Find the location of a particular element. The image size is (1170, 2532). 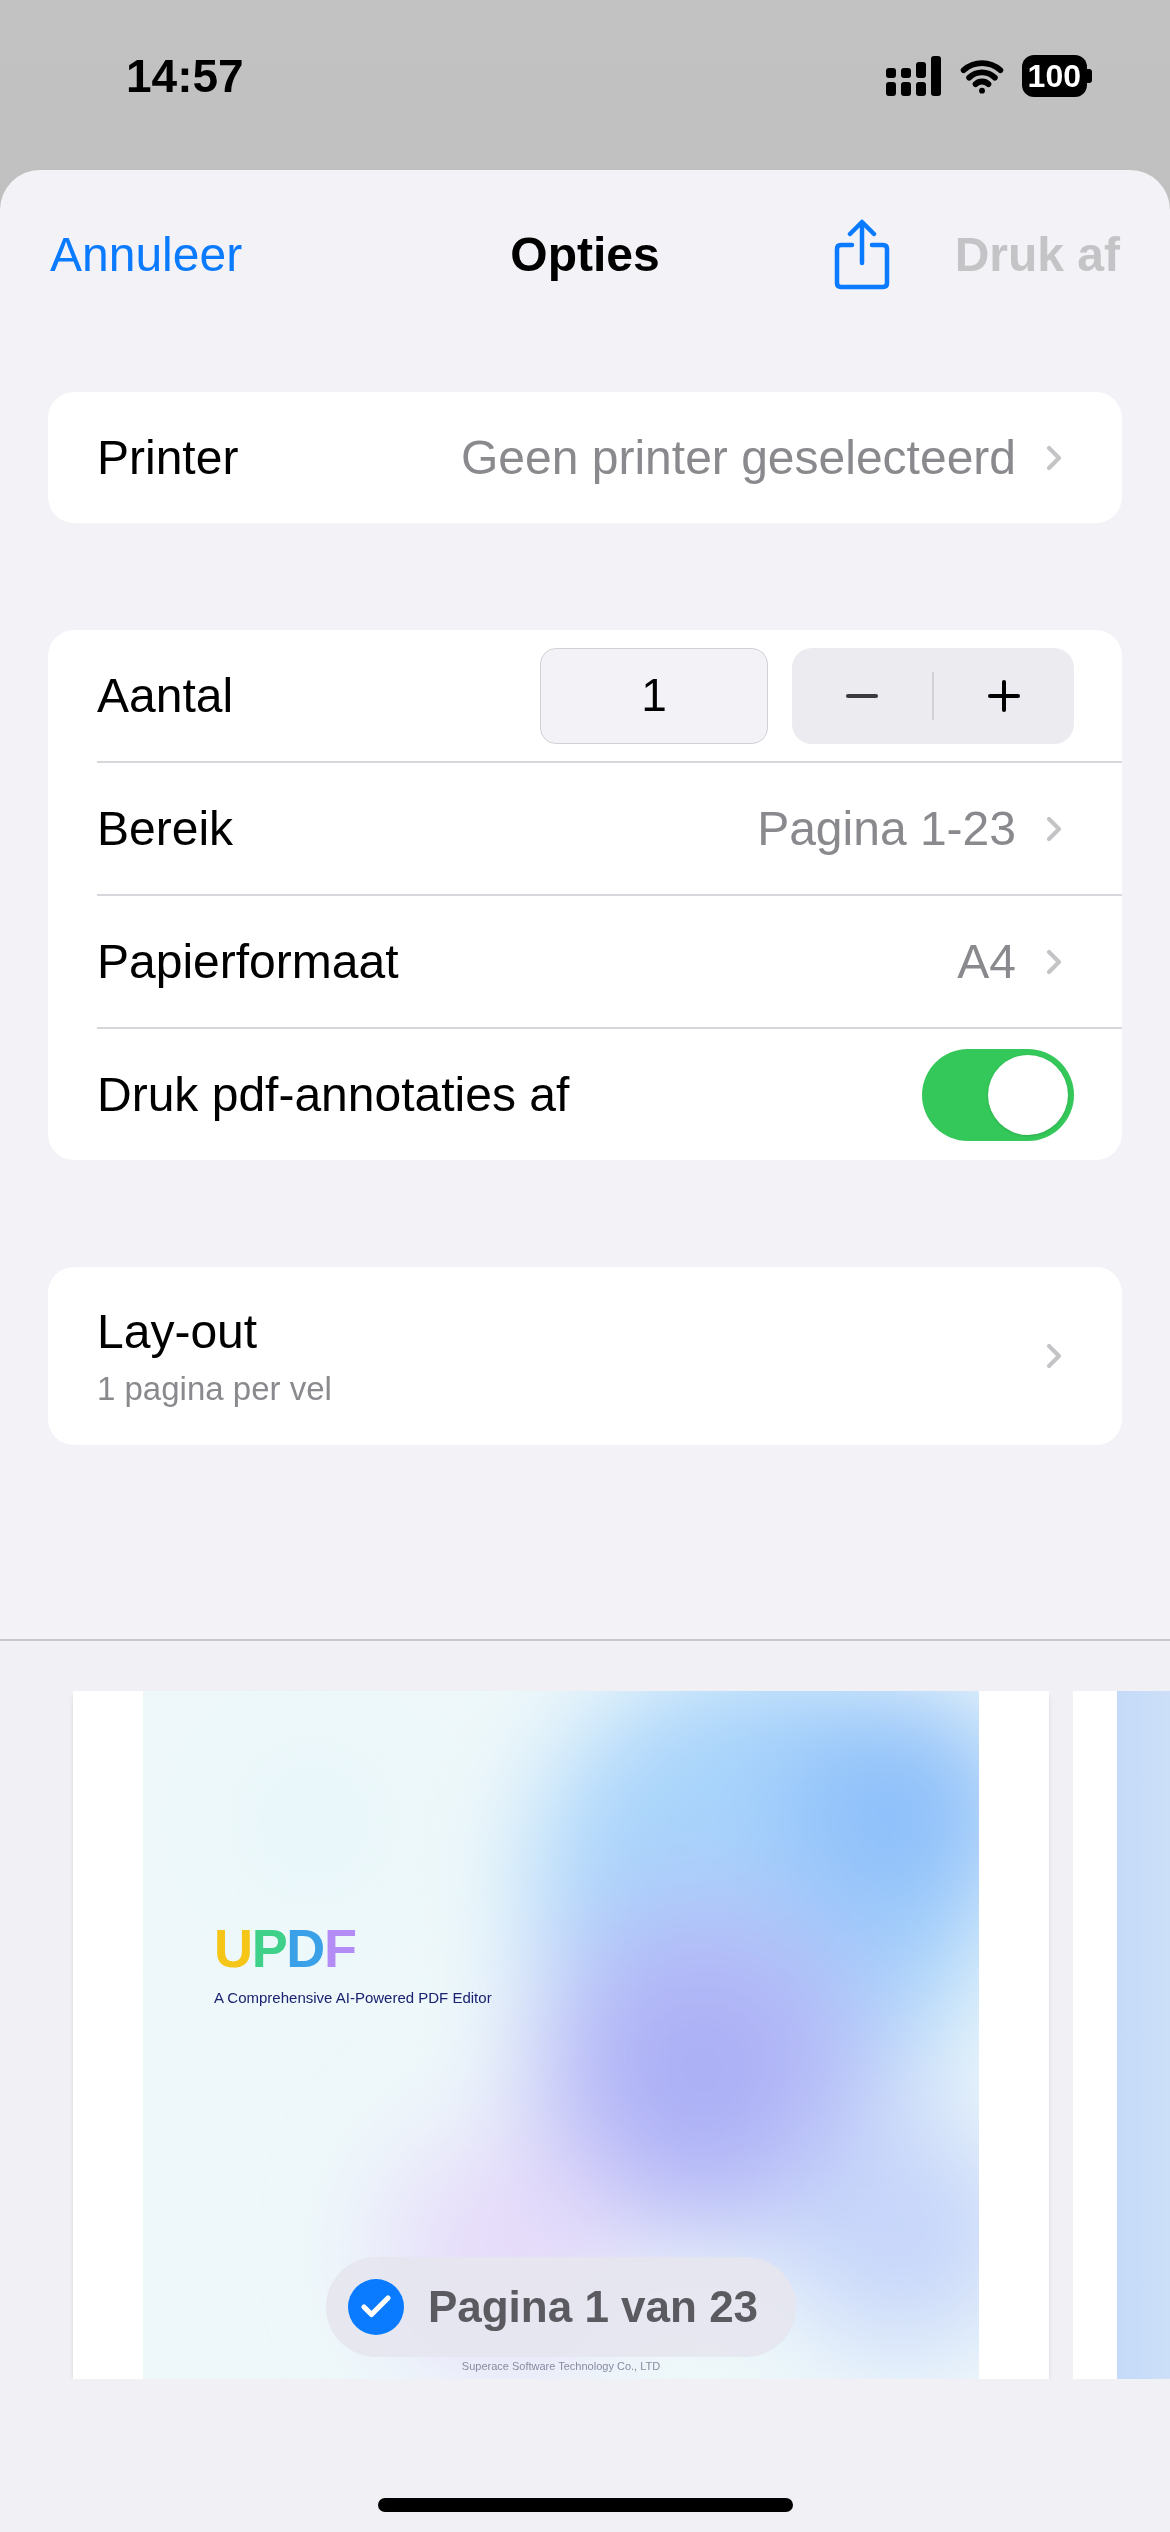

quantity-field: 1 is located at coordinates (654, 695).